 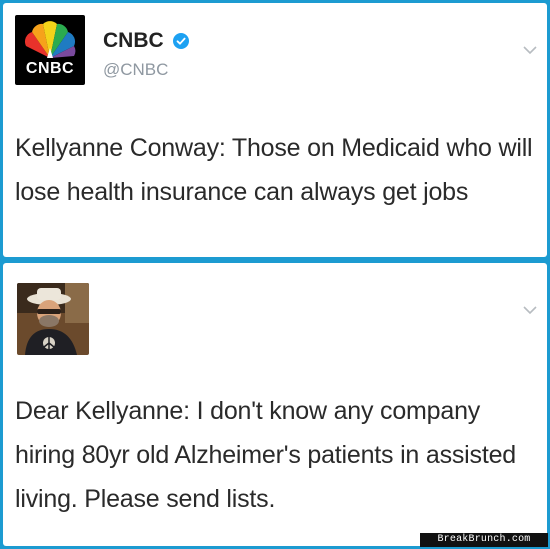 What do you see at coordinates (135, 70) in the screenshot?
I see `author-handle: @CNBC` at bounding box center [135, 70].